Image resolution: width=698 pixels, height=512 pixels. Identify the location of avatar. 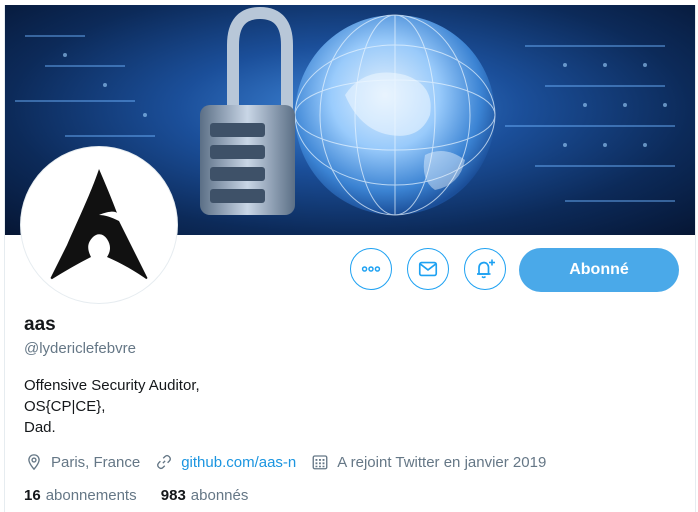
(99, 225).